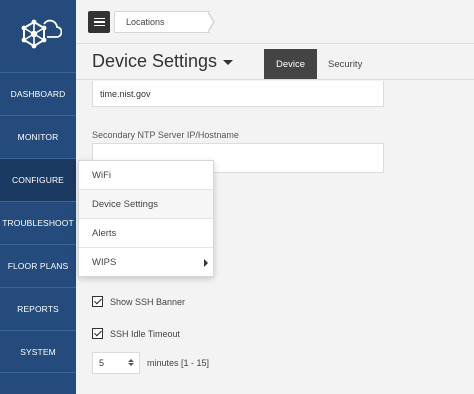  I want to click on sidebar-item-dashboard: DASHBOARD, so click(38, 93).